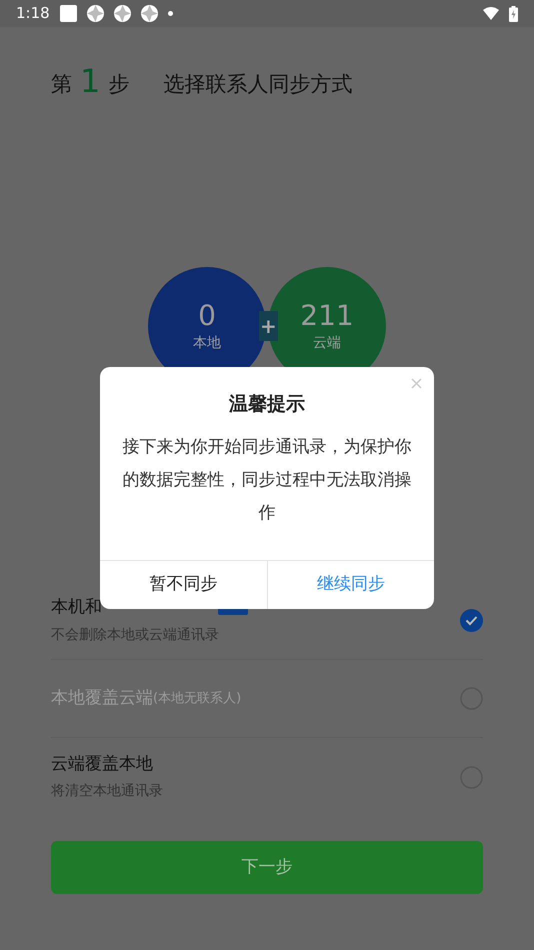  I want to click on dialog-message: 接下来为你开始同步通讯录，为保护你的数据完整性，同步过程中无法取消操作, so click(267, 480).